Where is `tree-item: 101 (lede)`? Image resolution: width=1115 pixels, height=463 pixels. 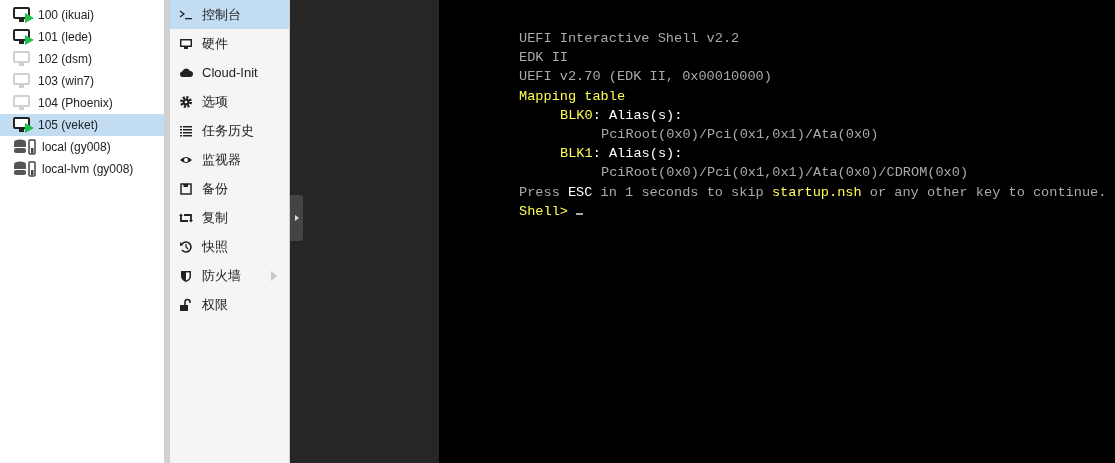
tree-item: 101 (lede) is located at coordinates (82, 37).